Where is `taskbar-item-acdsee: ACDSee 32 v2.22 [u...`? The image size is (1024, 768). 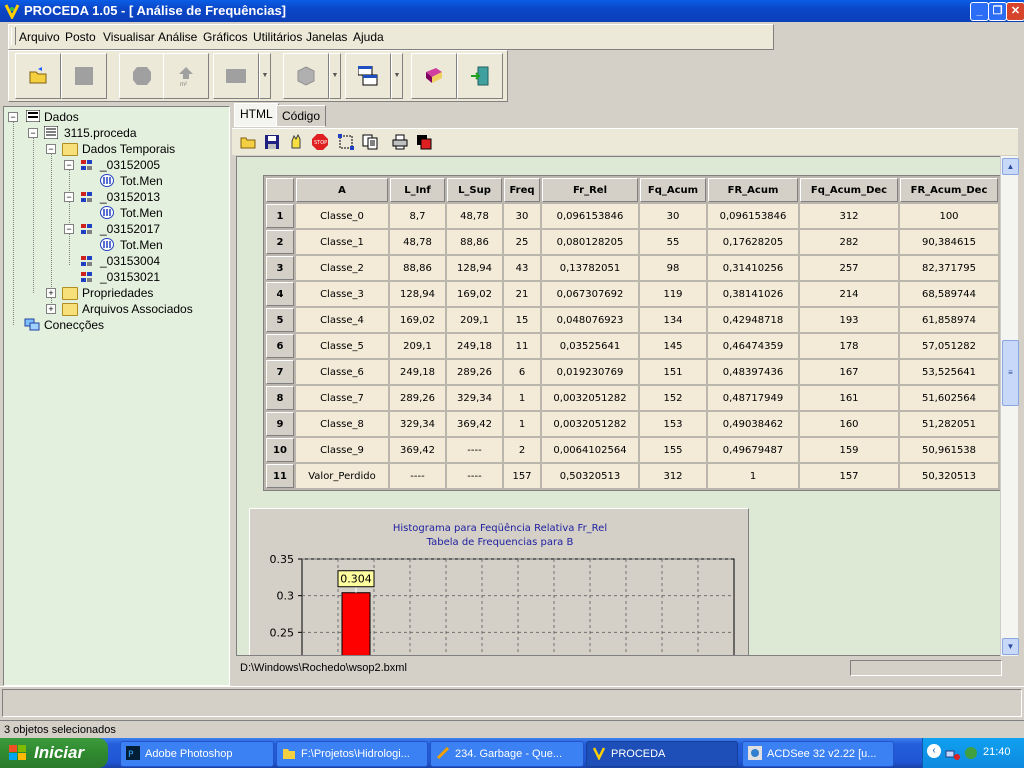
taskbar-item-acdsee: ACDSee 32 v2.22 [u... is located at coordinates (818, 754).